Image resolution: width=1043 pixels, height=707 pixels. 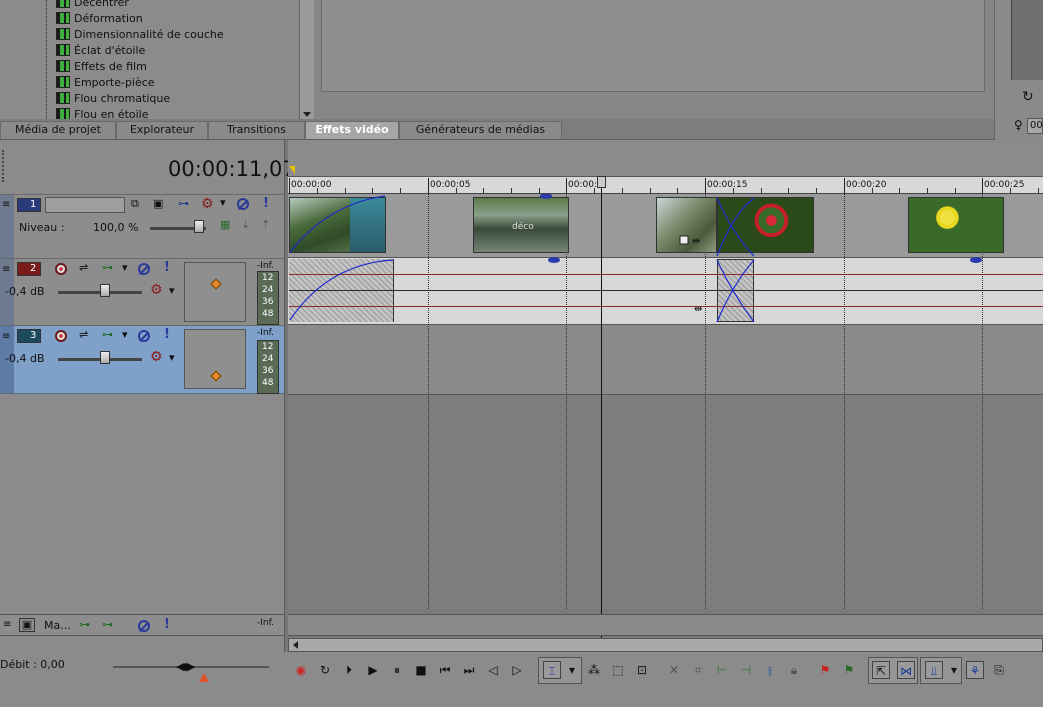 What do you see at coordinates (204, 677) in the screenshot?
I see `rate-reset-marker-icon` at bounding box center [204, 677].